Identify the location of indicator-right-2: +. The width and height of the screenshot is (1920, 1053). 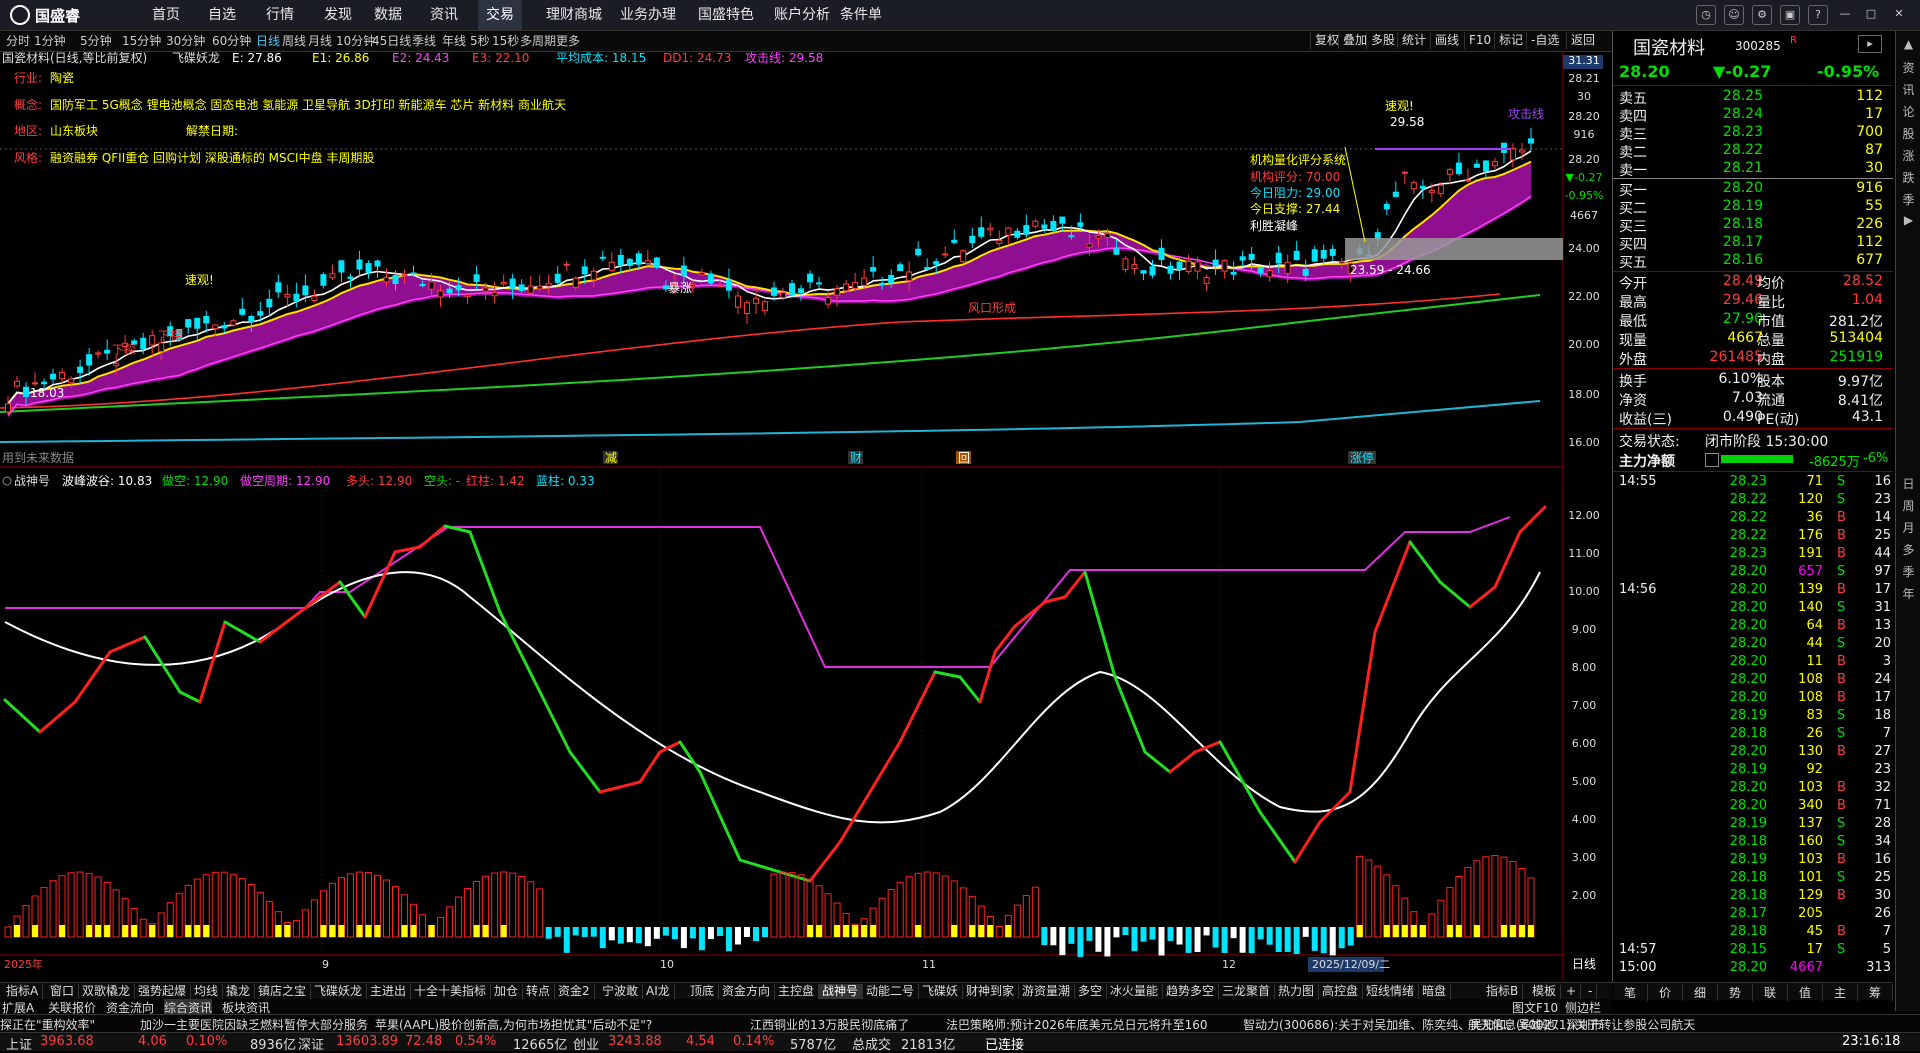
(1572, 991).